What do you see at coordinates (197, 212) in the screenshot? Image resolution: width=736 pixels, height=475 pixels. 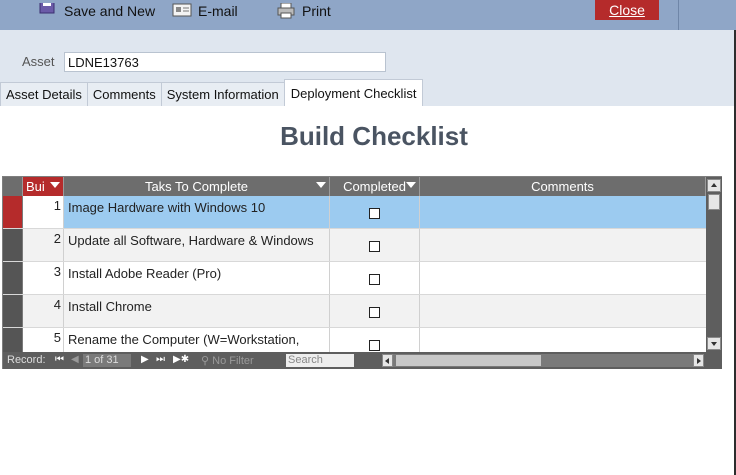 I see `task-cell: Image Hardware with Windows 10` at bounding box center [197, 212].